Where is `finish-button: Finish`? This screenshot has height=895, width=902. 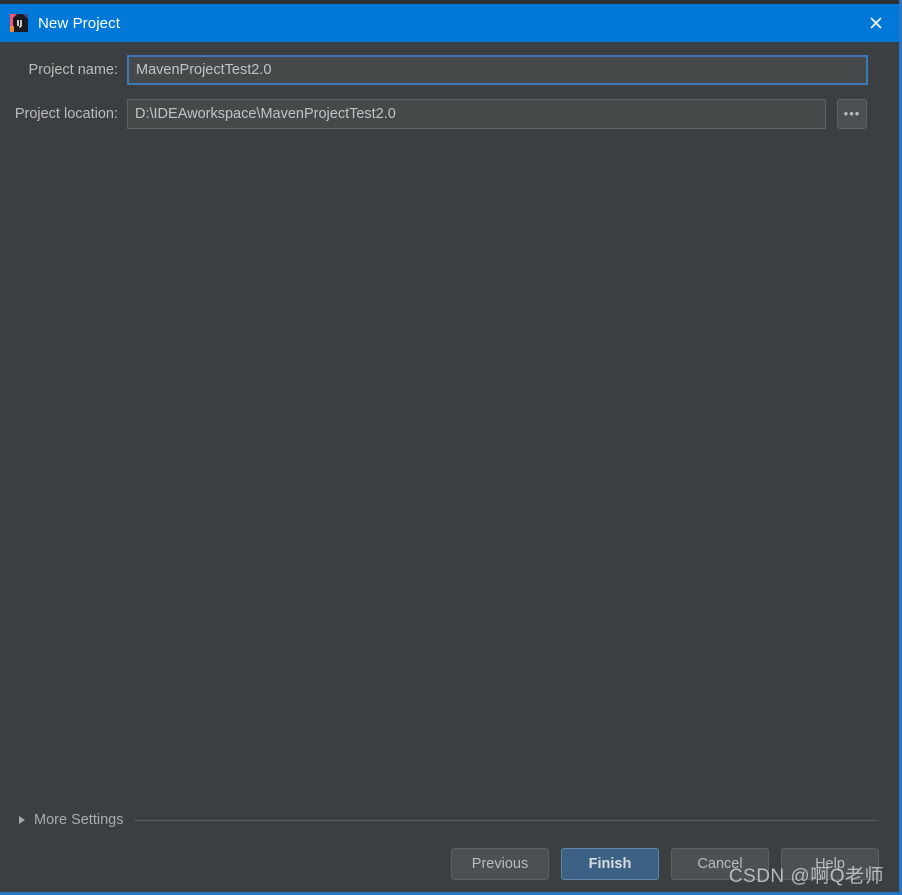
finish-button: Finish is located at coordinates (610, 864).